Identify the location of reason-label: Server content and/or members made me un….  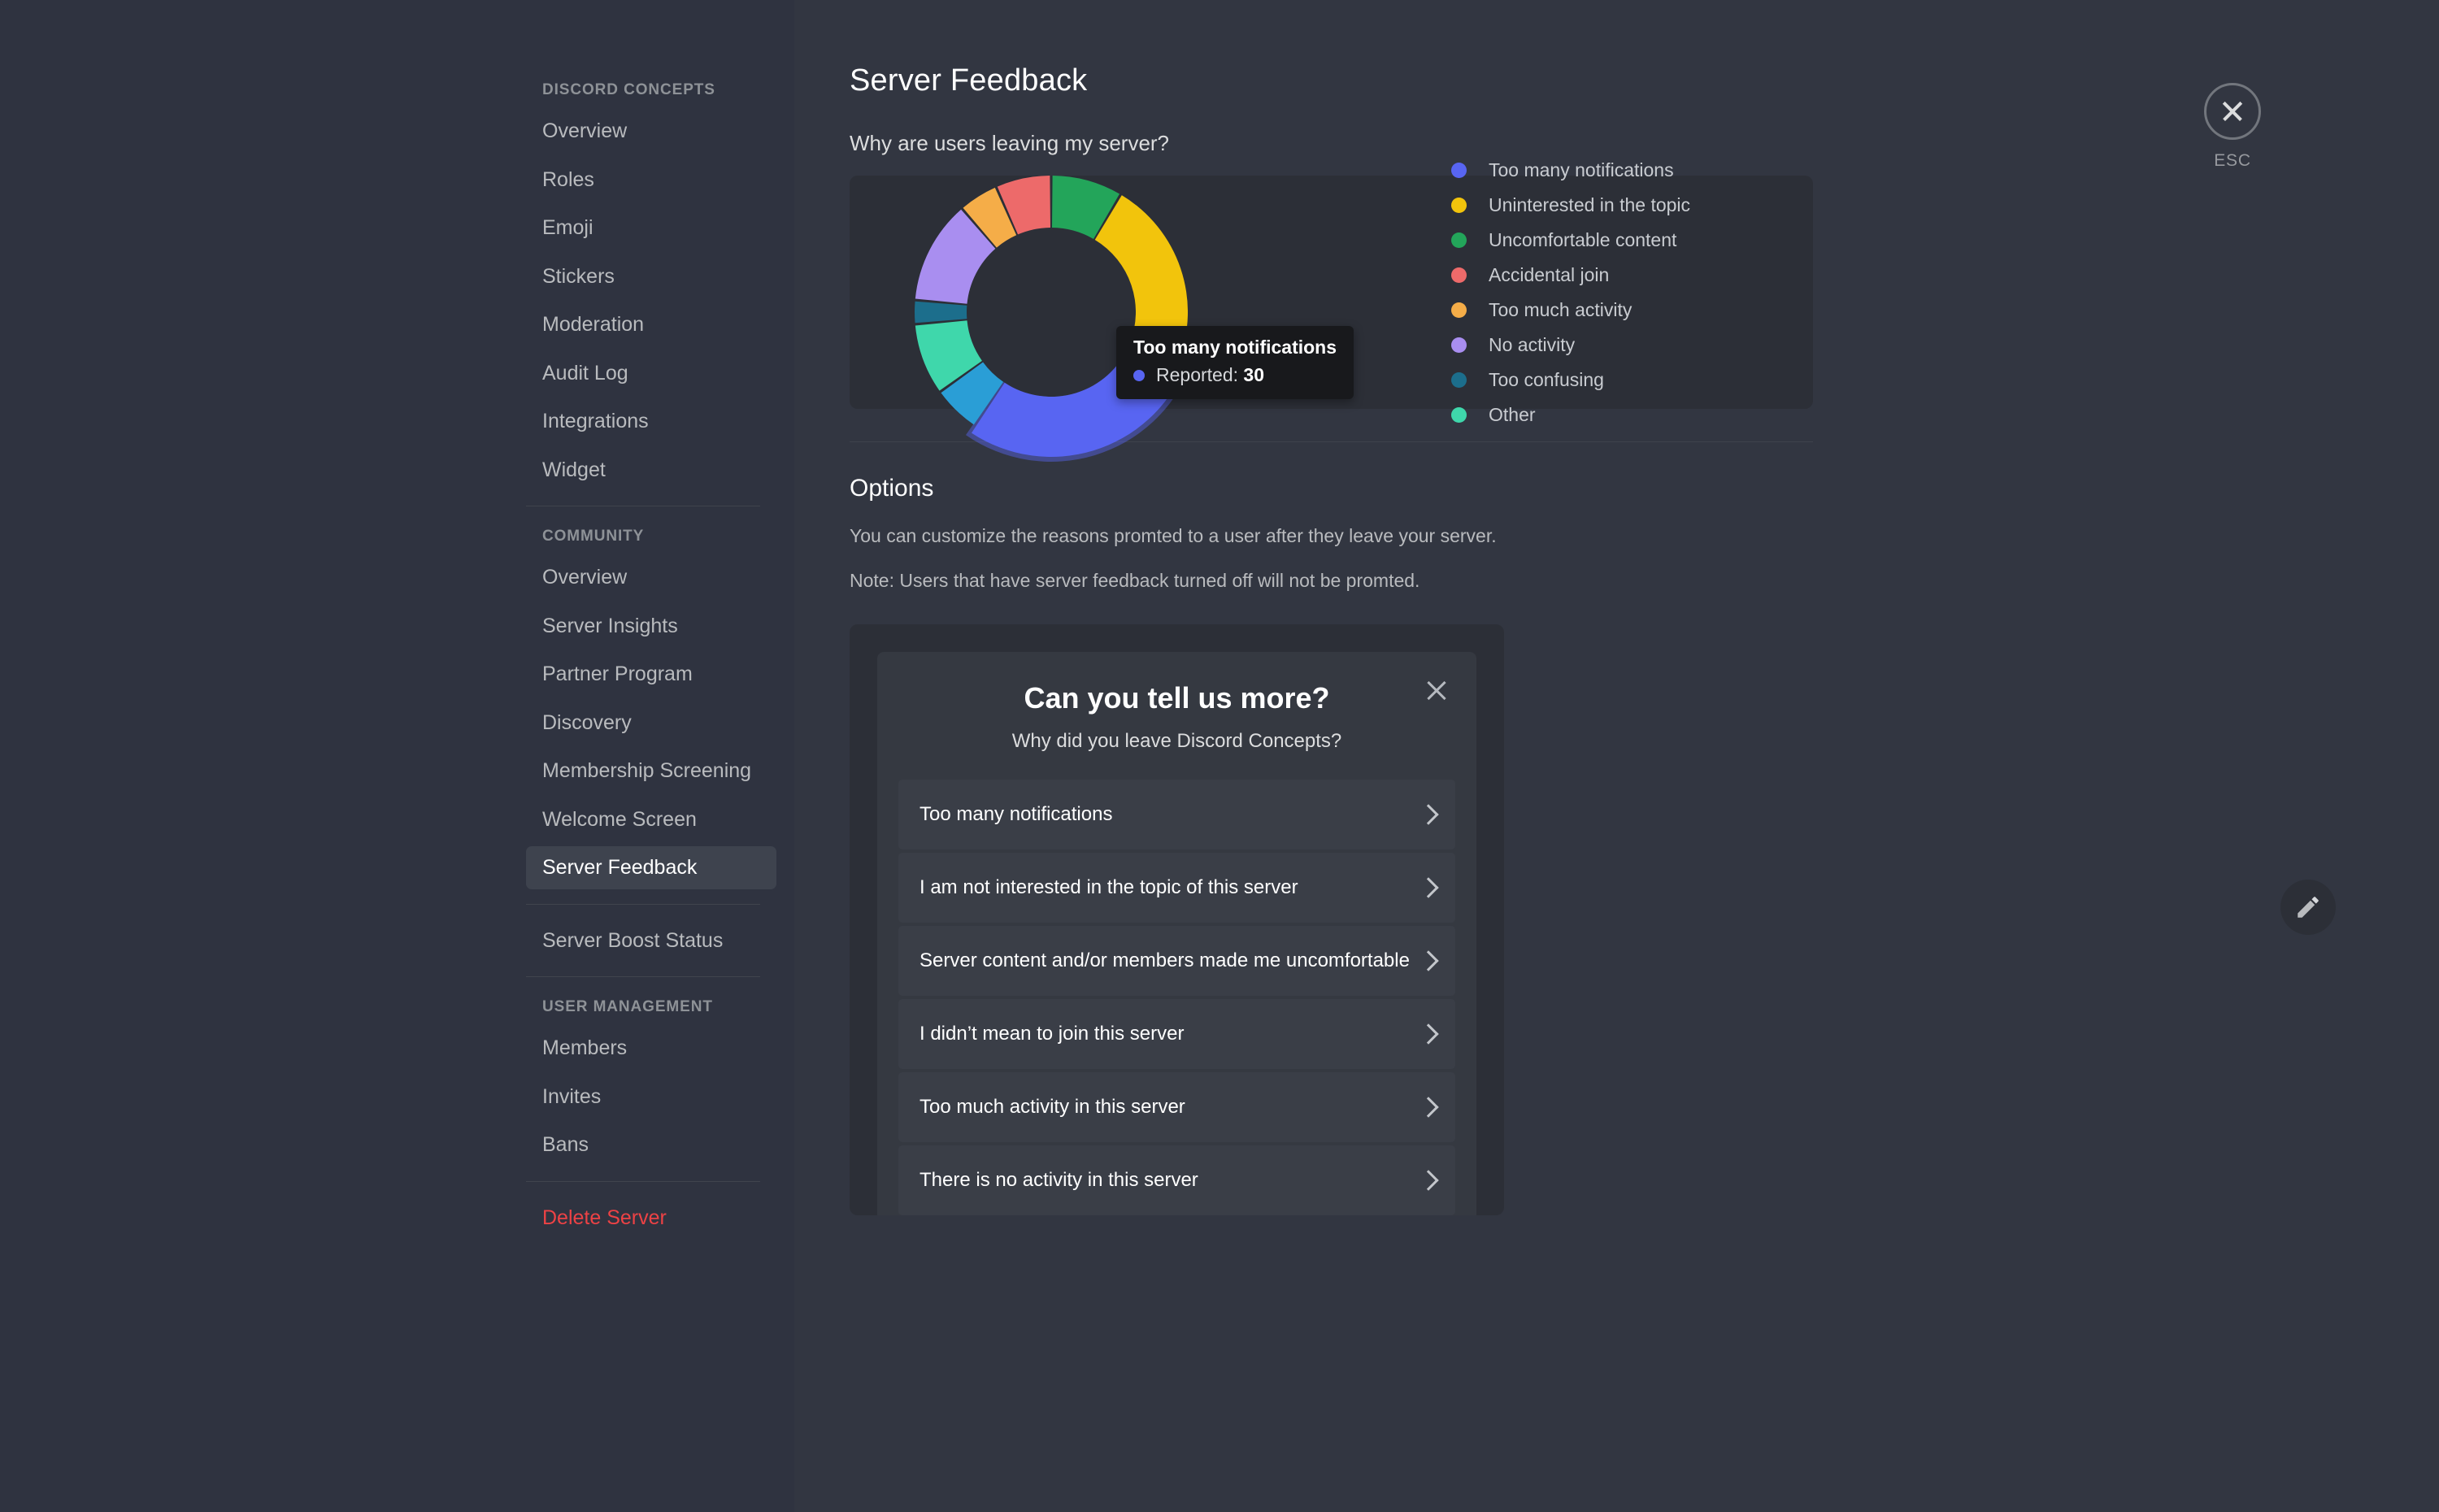
(1165, 961).